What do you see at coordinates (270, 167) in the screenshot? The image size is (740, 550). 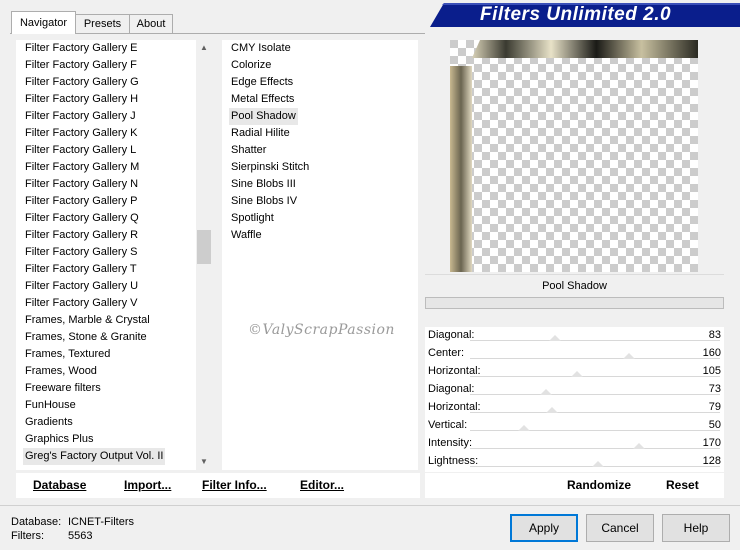 I see `filter-item: Sierpinski Stitch` at bounding box center [270, 167].